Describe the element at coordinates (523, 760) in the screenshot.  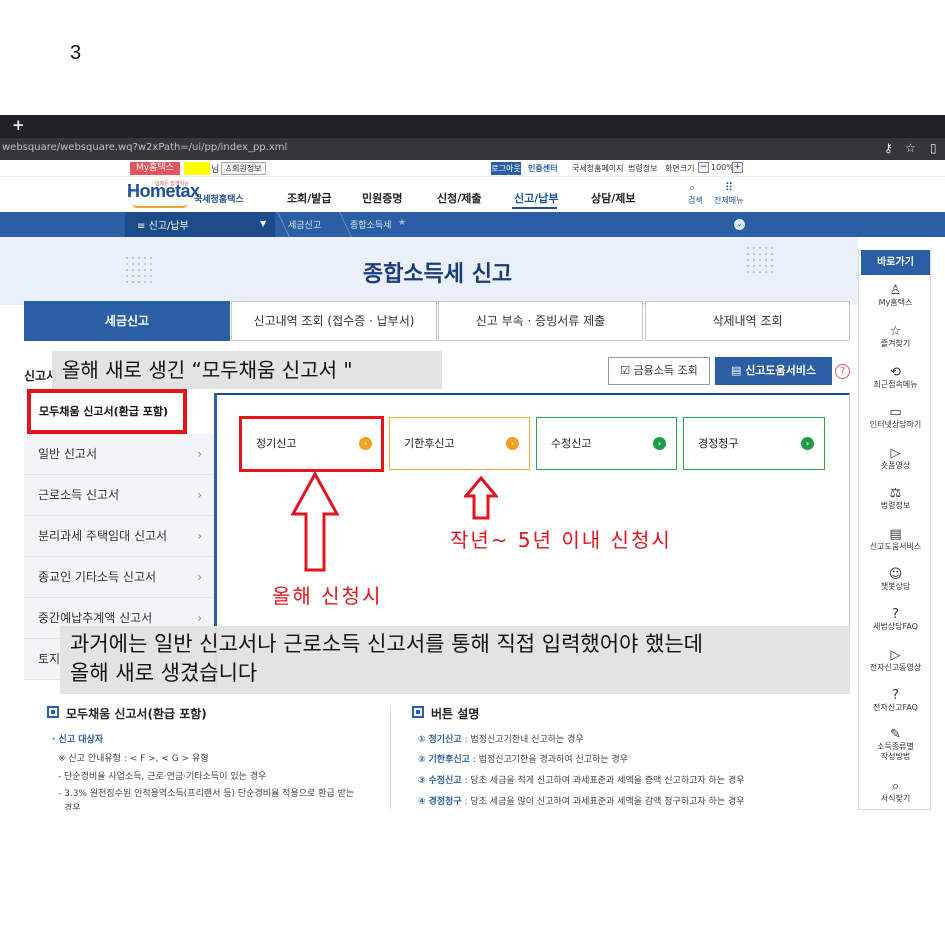
I see `info-row-late: ② 기한후신고 : 법정신고기한을 경과하여 신고하는 경우` at that location.